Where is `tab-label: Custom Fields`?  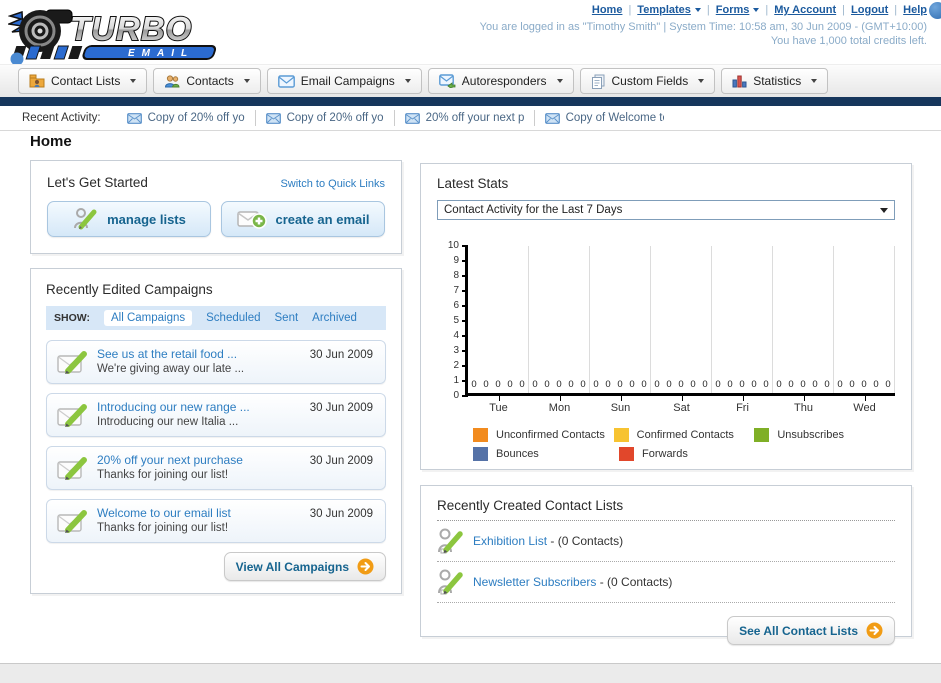 tab-label: Custom Fields is located at coordinates (650, 81).